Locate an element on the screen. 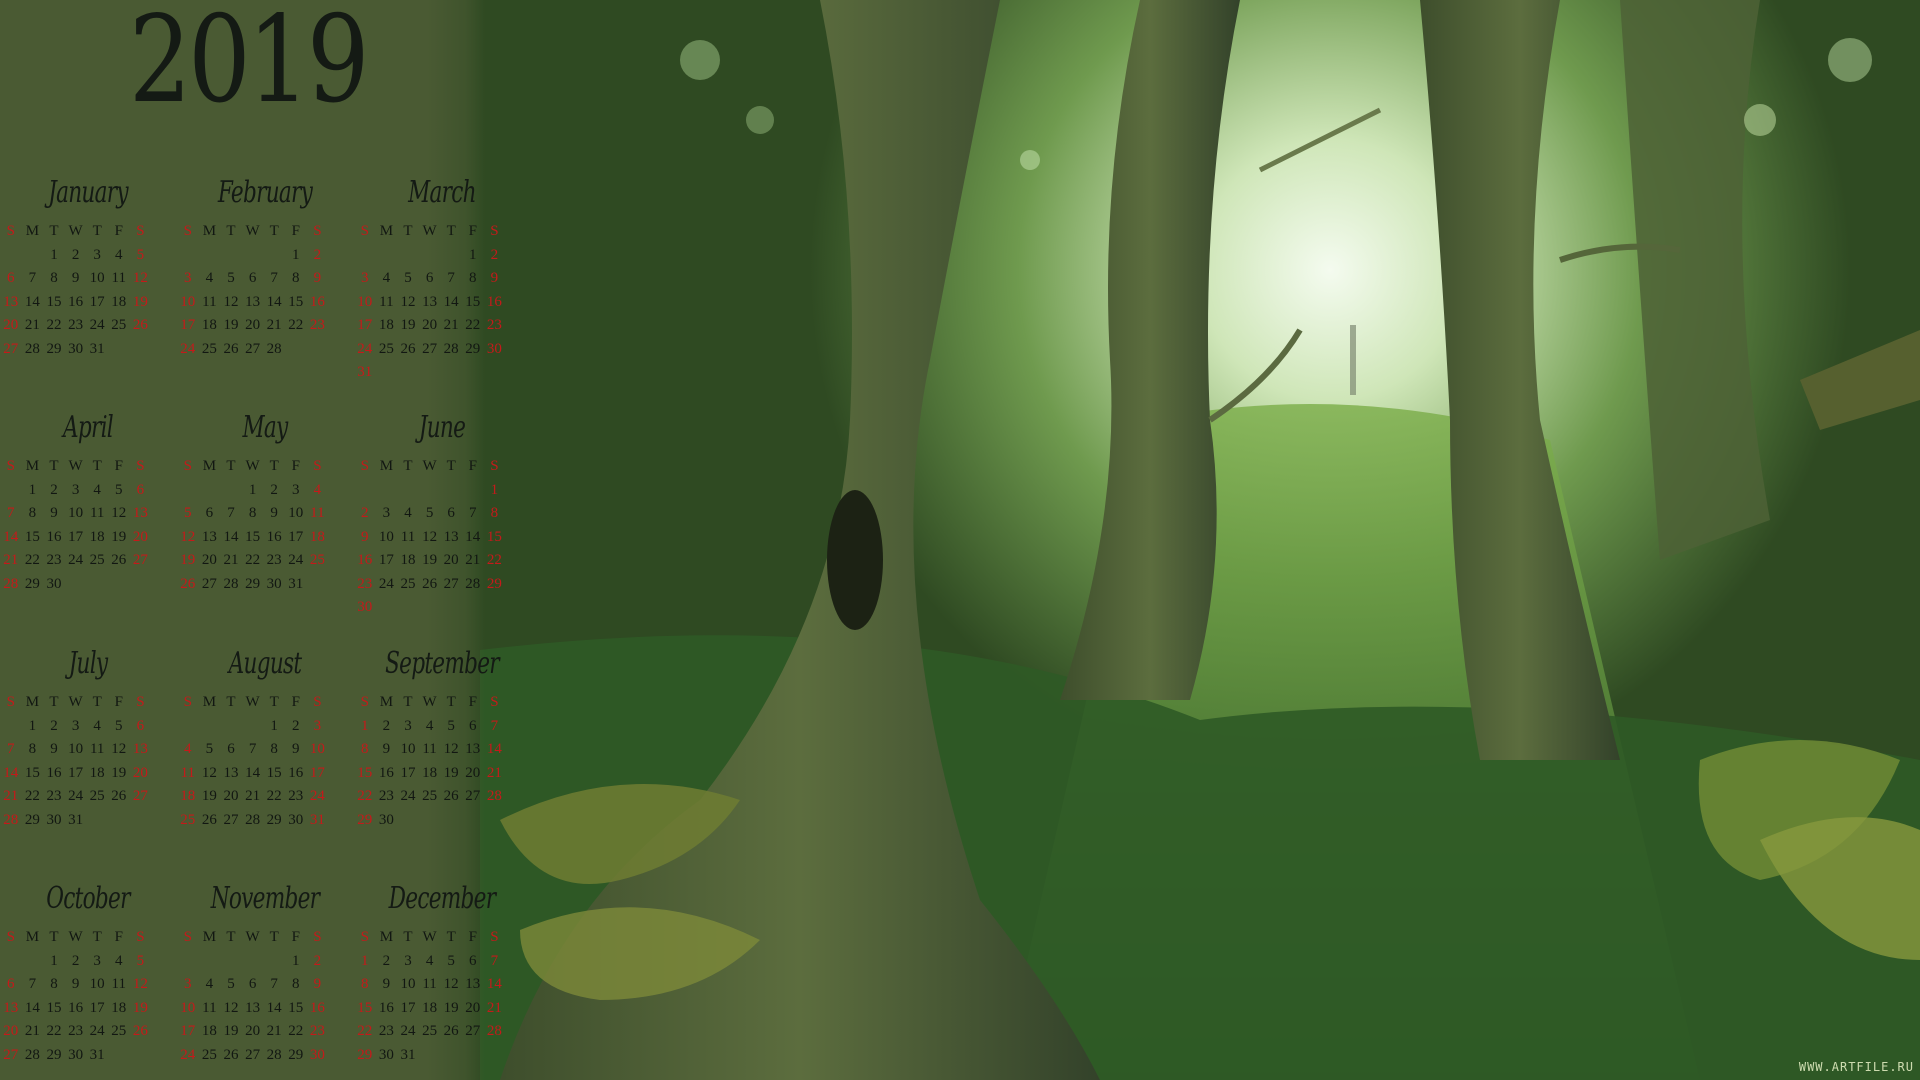  day-cell: 13 is located at coordinates (473, 749).